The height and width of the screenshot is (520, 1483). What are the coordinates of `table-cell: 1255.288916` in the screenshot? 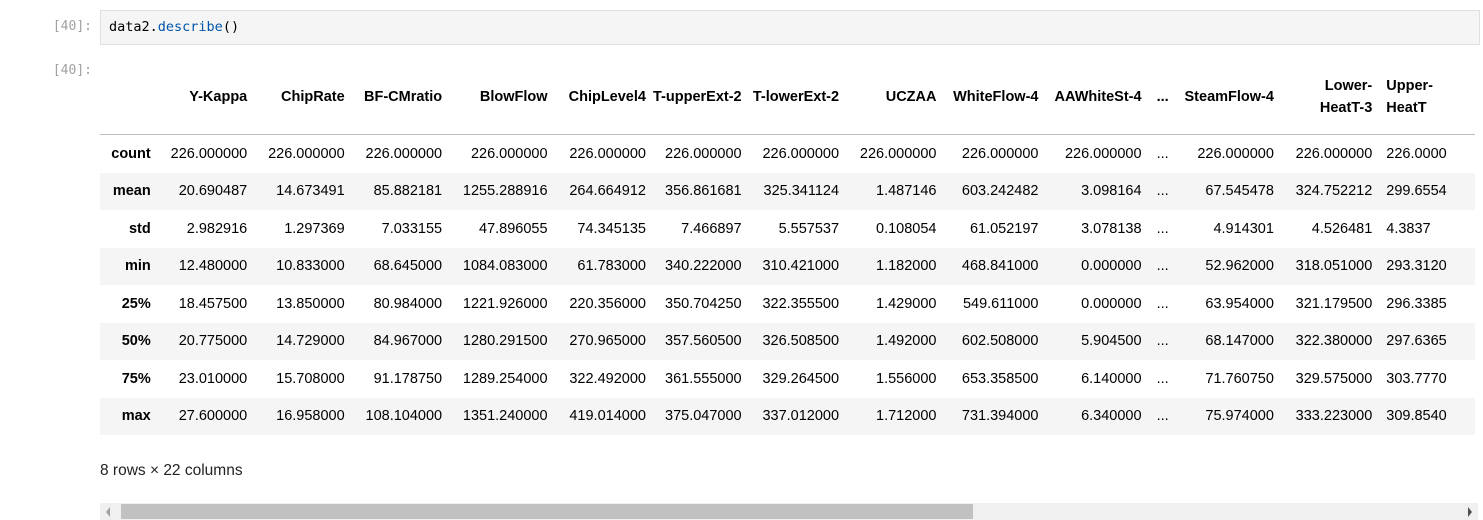 It's located at (505, 191).